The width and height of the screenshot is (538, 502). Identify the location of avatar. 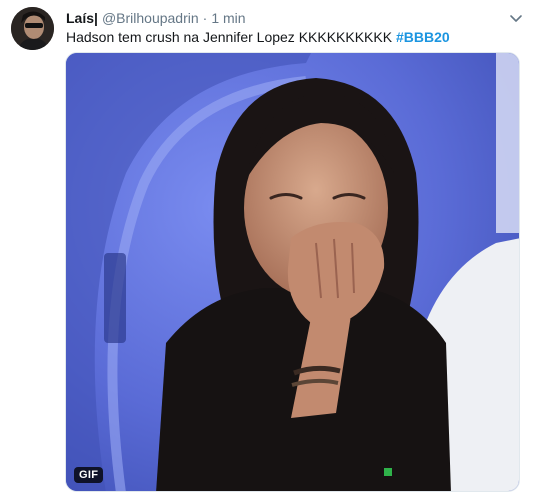
(32, 28).